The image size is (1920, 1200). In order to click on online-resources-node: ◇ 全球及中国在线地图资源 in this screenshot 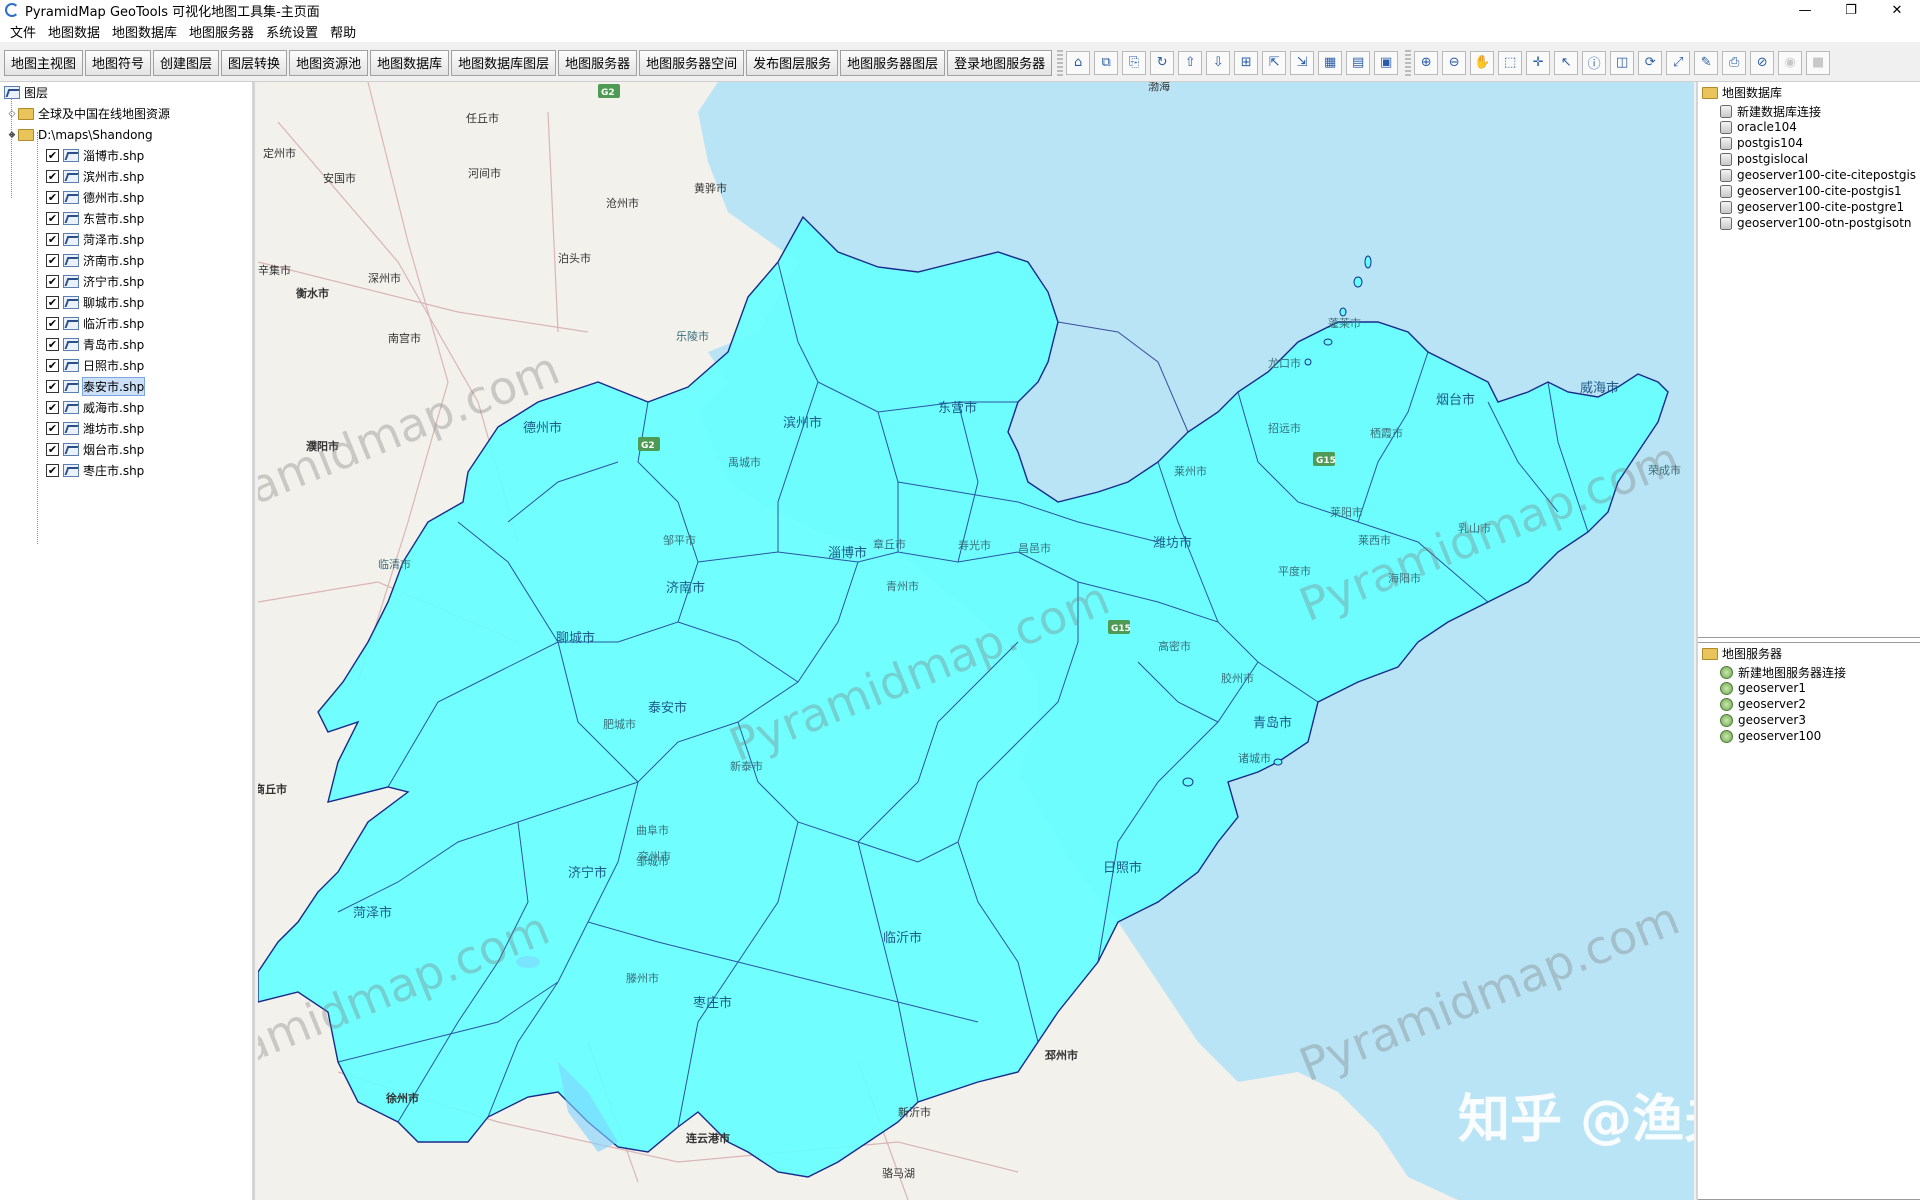, I will do `click(126, 113)`.